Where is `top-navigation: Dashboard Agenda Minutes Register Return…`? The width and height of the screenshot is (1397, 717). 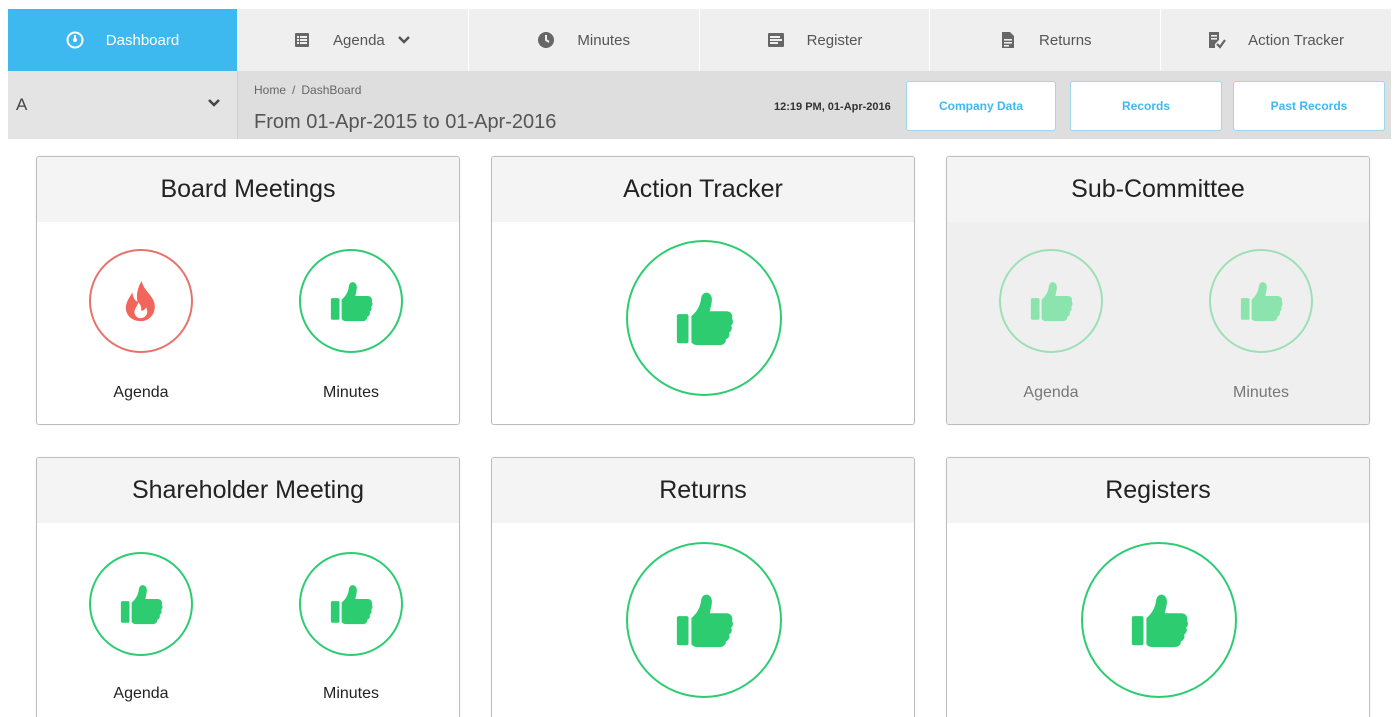
top-navigation: Dashboard Agenda Minutes Register Return… is located at coordinates (699, 40).